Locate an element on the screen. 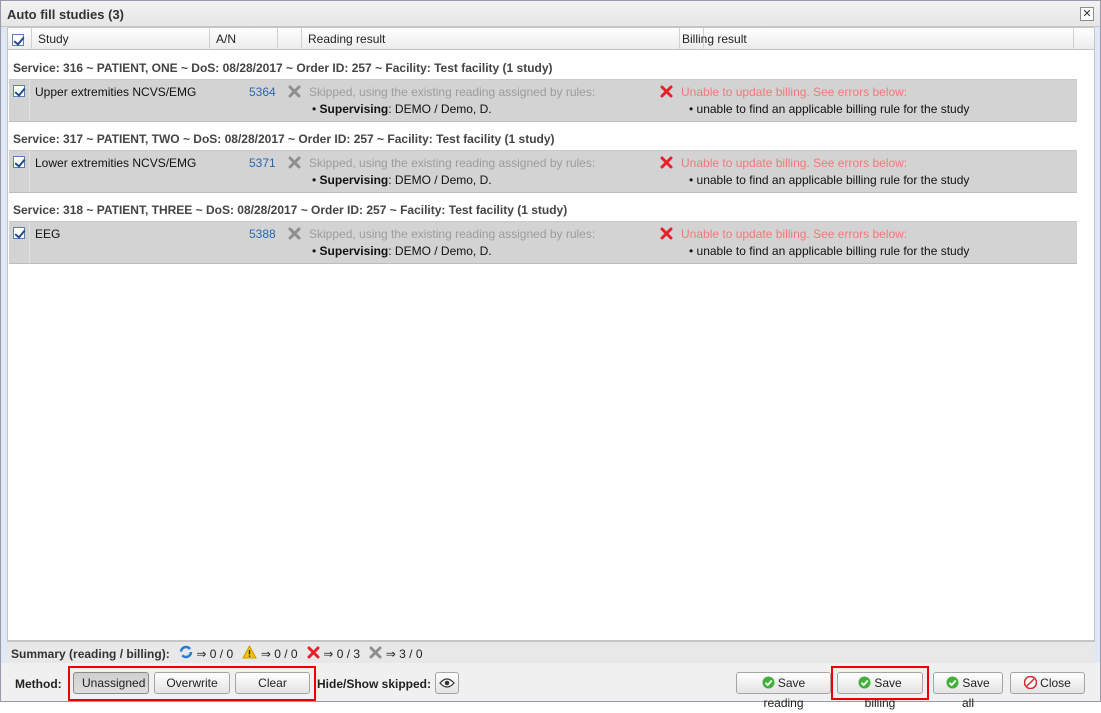 This screenshot has height=713, width=1101. summary-error: ⇒ 0 / 3 is located at coordinates (335, 654).